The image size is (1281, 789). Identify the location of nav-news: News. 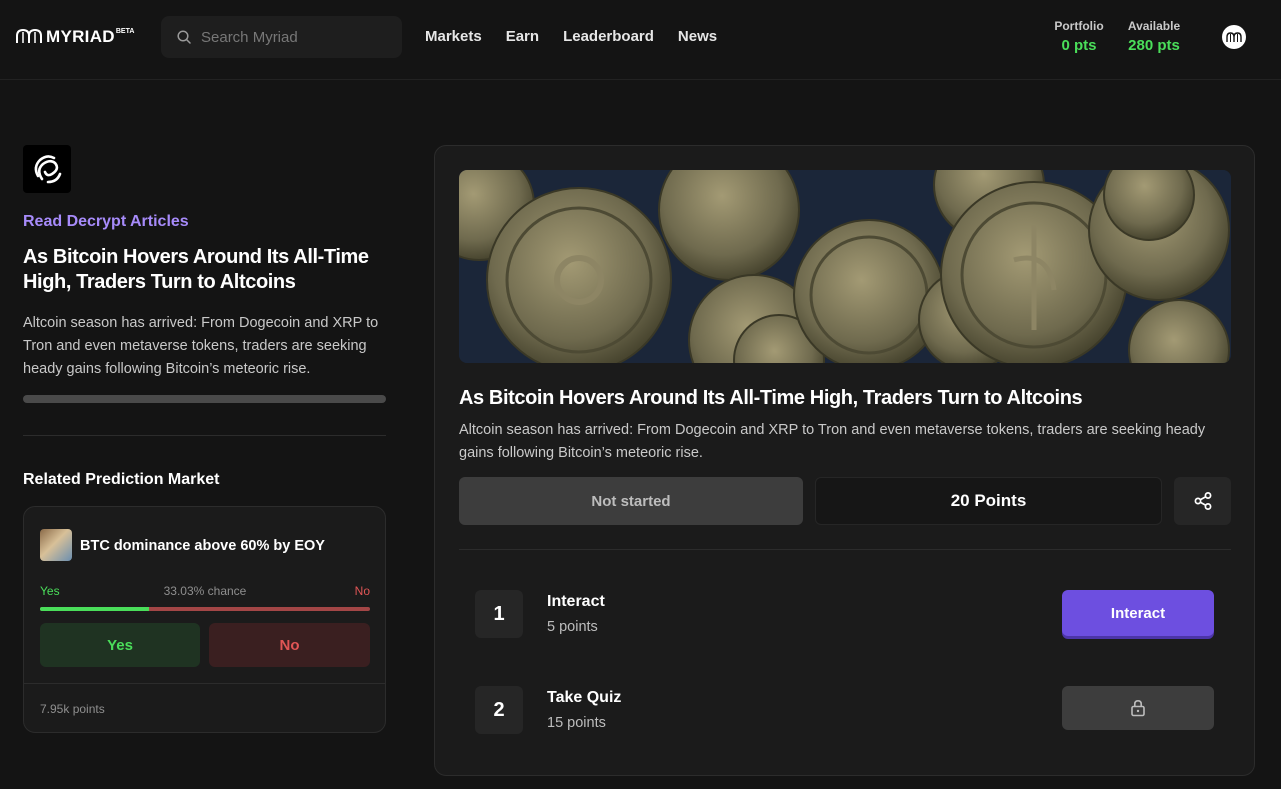
(697, 37).